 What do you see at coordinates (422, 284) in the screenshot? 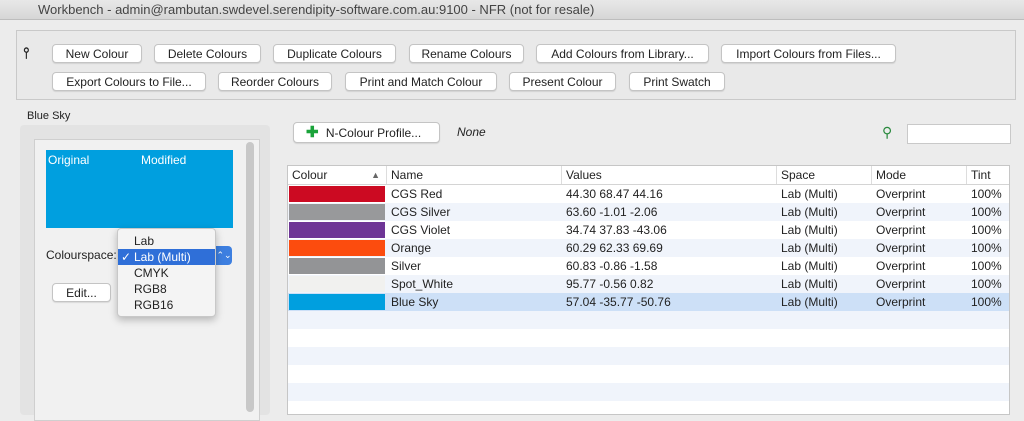
I see `cell-name: Spot_White` at bounding box center [422, 284].